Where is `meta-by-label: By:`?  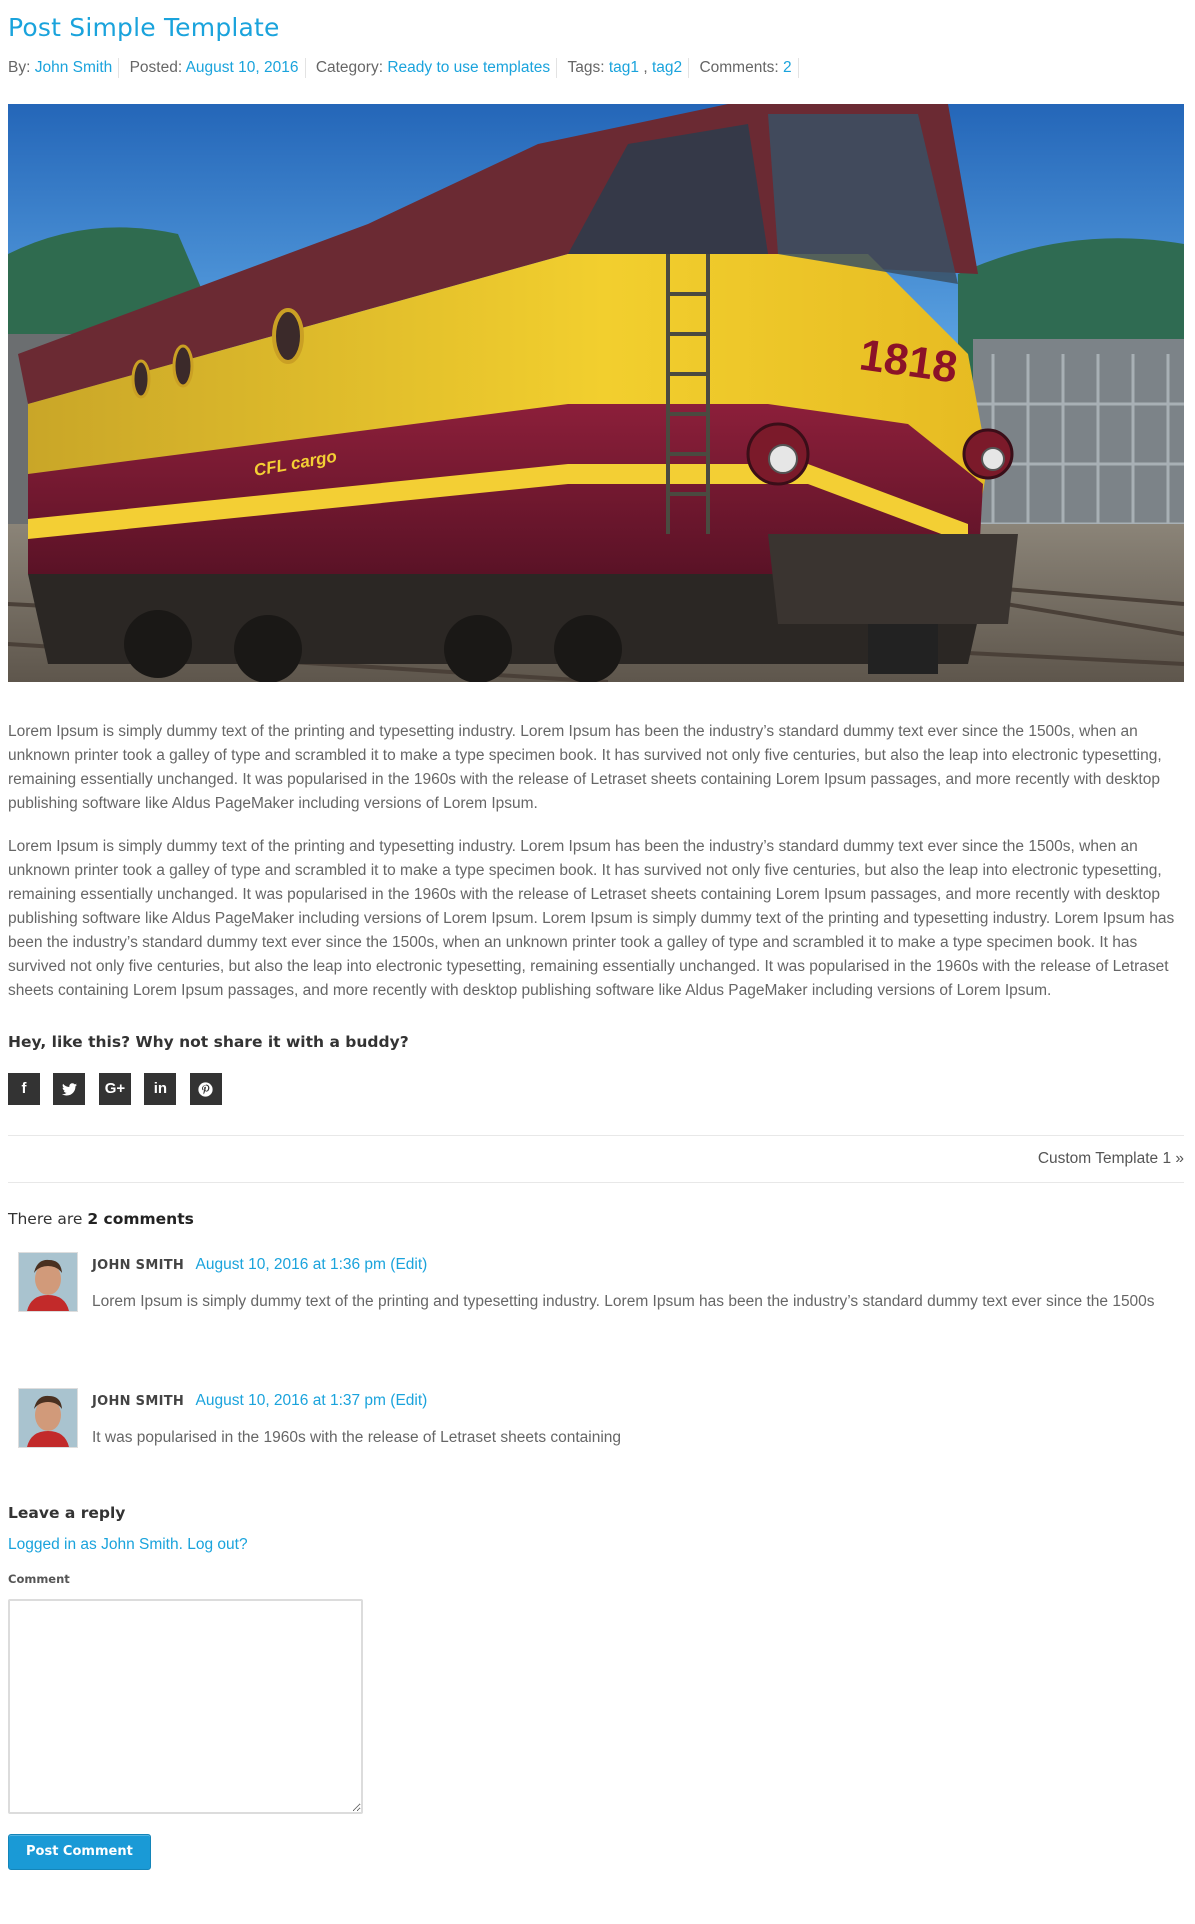
meta-by-label: By: is located at coordinates (19, 67).